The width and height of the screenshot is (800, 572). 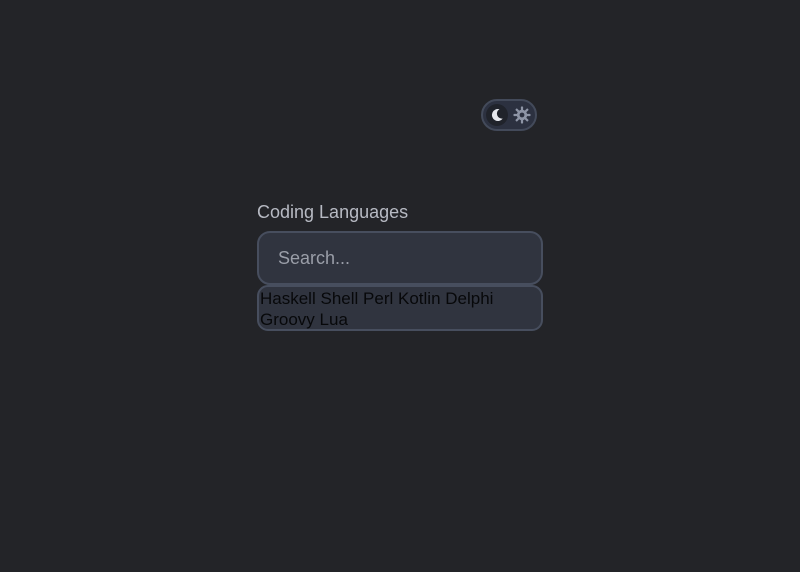 I want to click on moon-icon, so click(x=497, y=114).